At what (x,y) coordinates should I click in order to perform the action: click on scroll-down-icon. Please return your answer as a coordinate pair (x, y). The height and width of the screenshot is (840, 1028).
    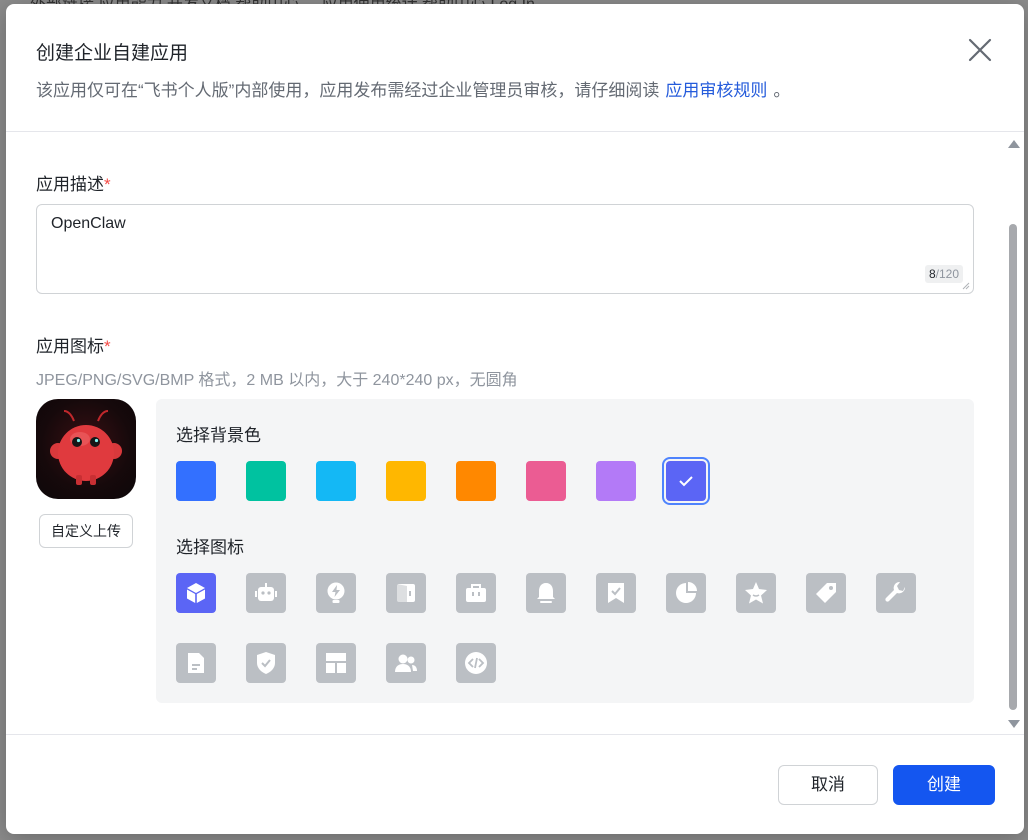
    Looking at the image, I should click on (1014, 724).